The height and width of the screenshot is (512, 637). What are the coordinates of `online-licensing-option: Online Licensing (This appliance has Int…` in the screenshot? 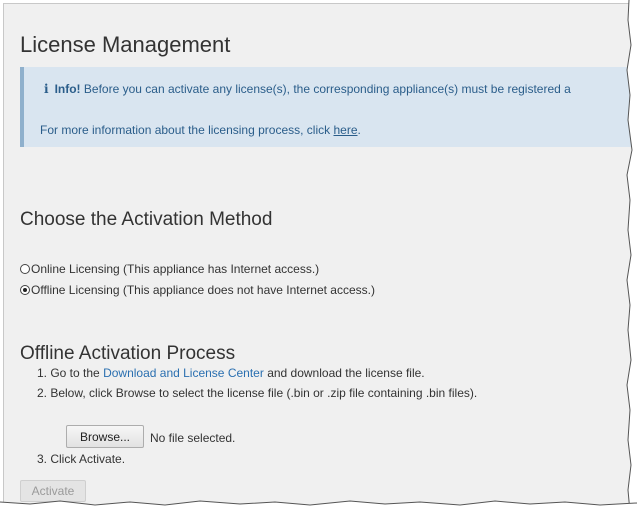 It's located at (169, 269).